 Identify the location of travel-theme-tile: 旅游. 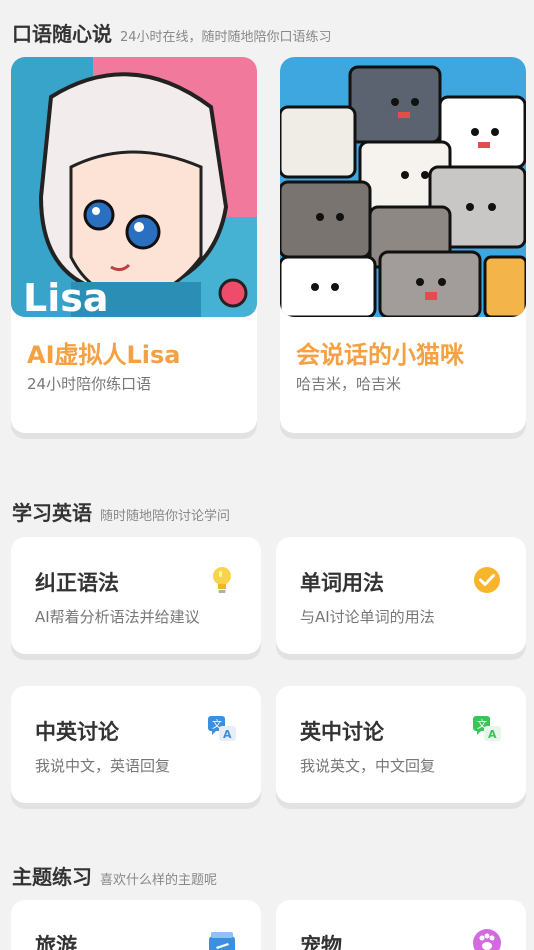
(136, 925).